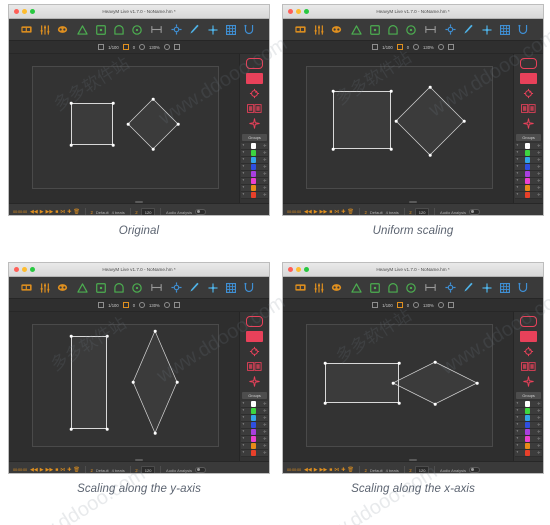 The height and width of the screenshot is (525, 550). I want to click on rectangle-shape, so click(89, 382).